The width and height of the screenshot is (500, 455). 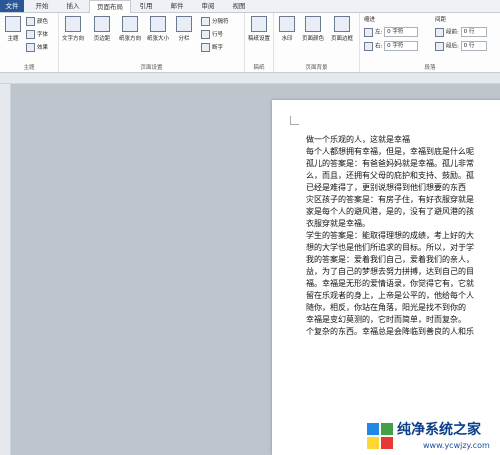 I want to click on group-label-theme: 主题, so click(x=29, y=68).